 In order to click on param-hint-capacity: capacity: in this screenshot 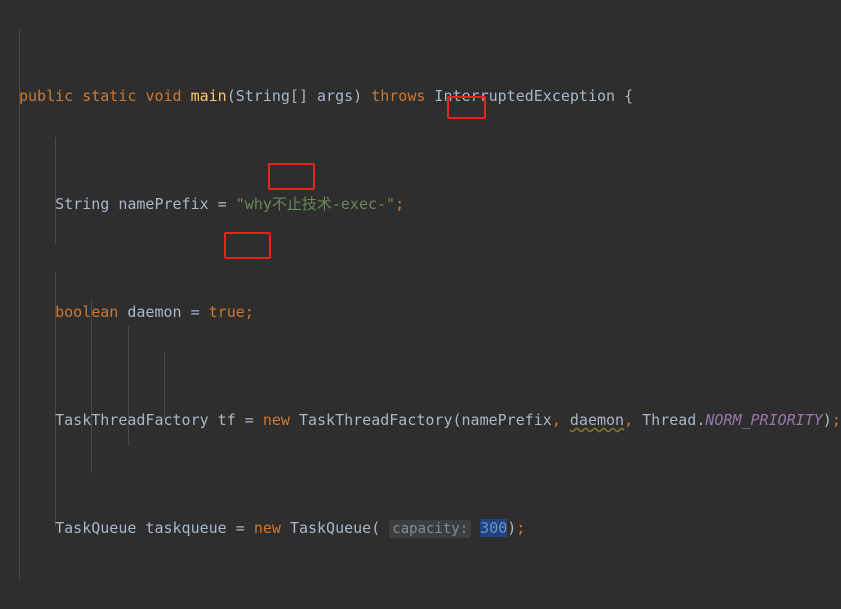, I will do `click(430, 529)`.